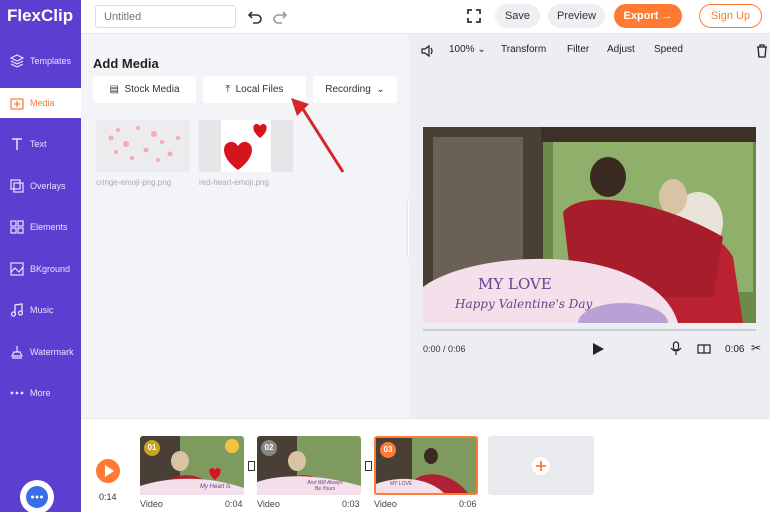 This screenshot has width=770, height=512. Describe the element at coordinates (152, 448) in the screenshot. I see `clip-number-badge: 01` at that location.